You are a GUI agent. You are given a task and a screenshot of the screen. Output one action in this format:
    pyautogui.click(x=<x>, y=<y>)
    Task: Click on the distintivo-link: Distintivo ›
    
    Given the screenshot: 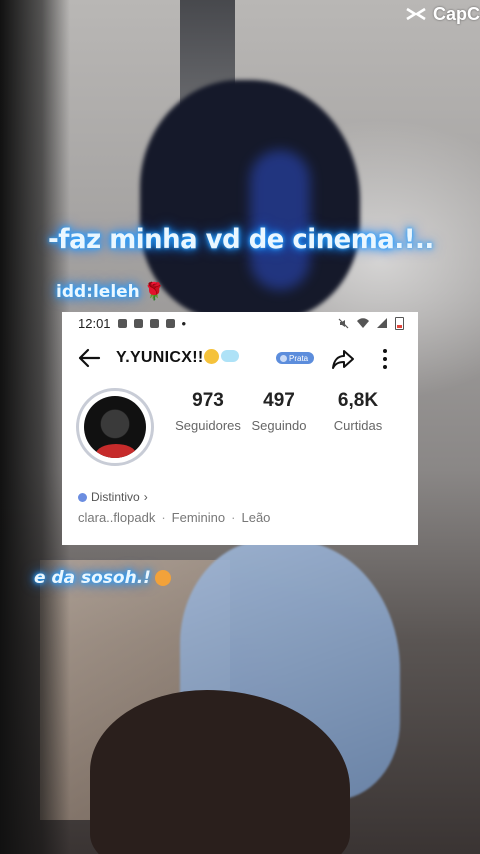 What is the action you would take?
    pyautogui.click(x=248, y=497)
    